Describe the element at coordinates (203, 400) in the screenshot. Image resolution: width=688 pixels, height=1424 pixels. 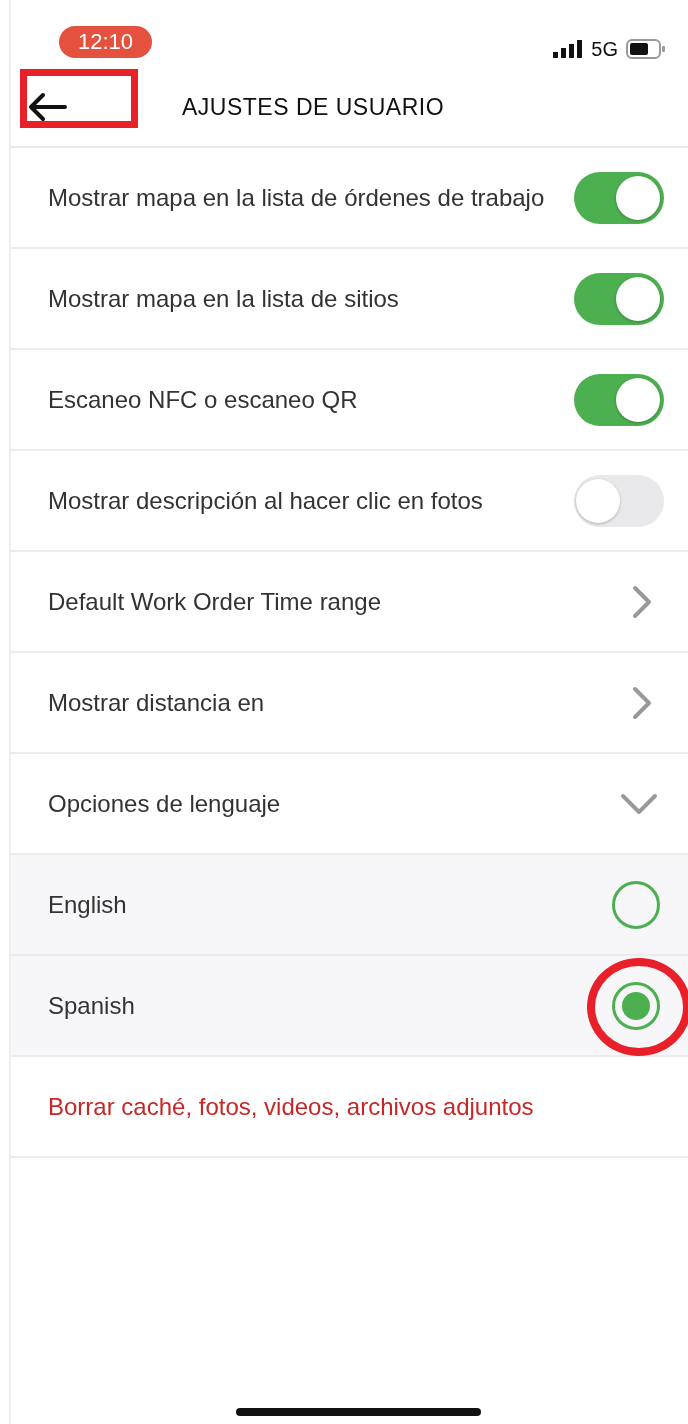
I see `setting-label: Escaneo NFC o escaneo QR` at that location.